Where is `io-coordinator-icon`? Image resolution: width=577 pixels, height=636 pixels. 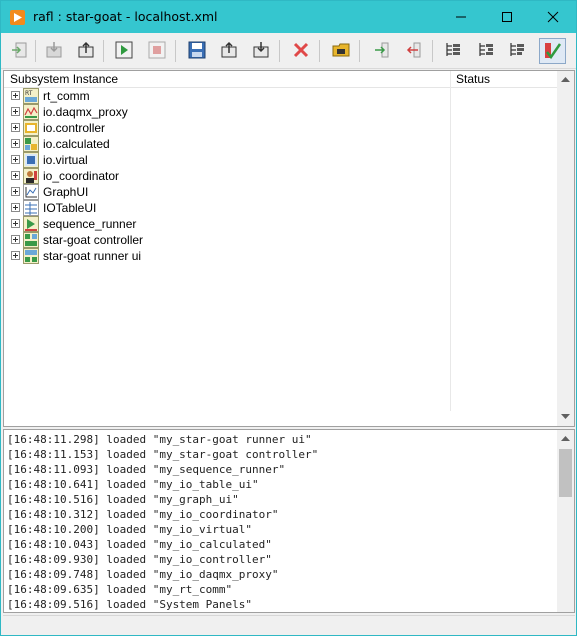
io-coordinator-icon is located at coordinates (31, 176).